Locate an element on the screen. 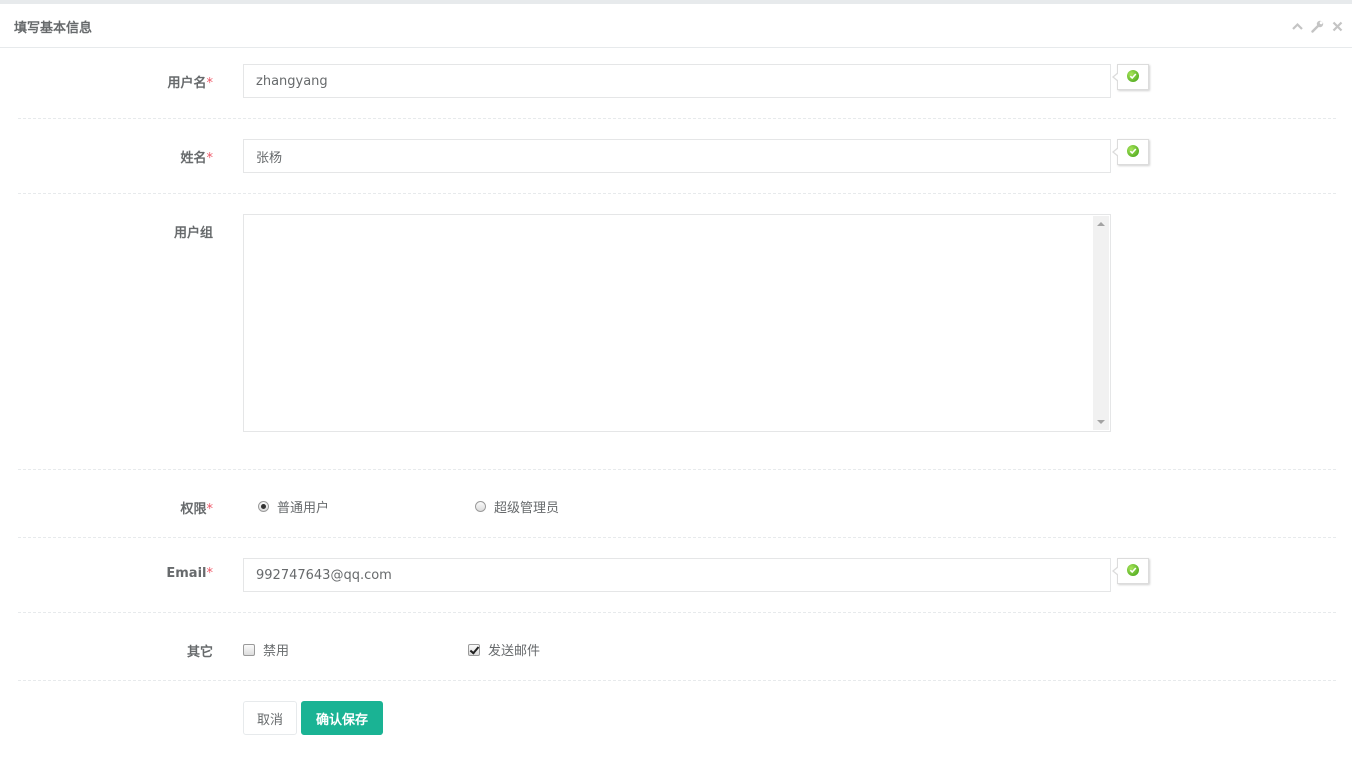 This screenshot has width=1352, height=773. email-valid-tip is located at coordinates (1130, 571).